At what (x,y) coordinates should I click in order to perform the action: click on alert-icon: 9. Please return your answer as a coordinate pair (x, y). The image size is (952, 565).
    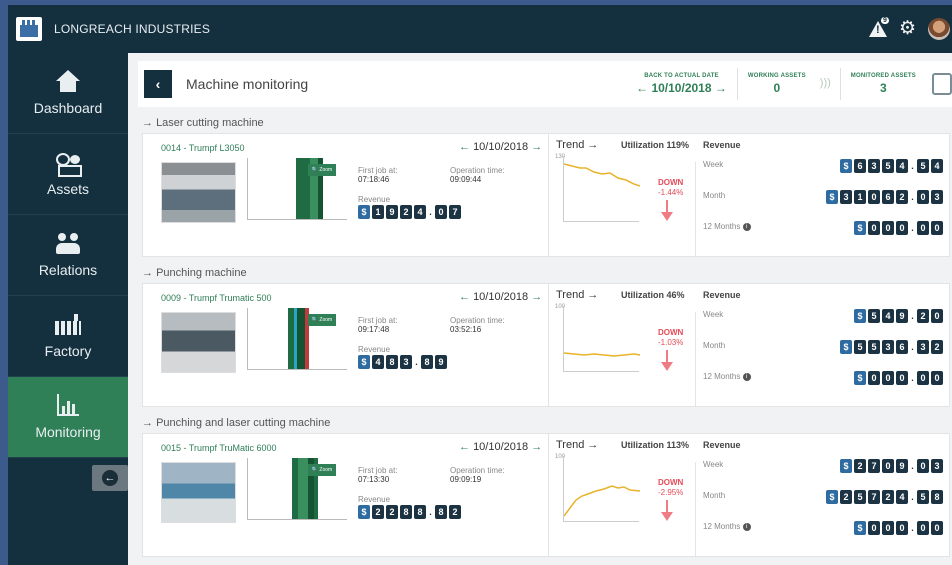
    Looking at the image, I should click on (878, 27).